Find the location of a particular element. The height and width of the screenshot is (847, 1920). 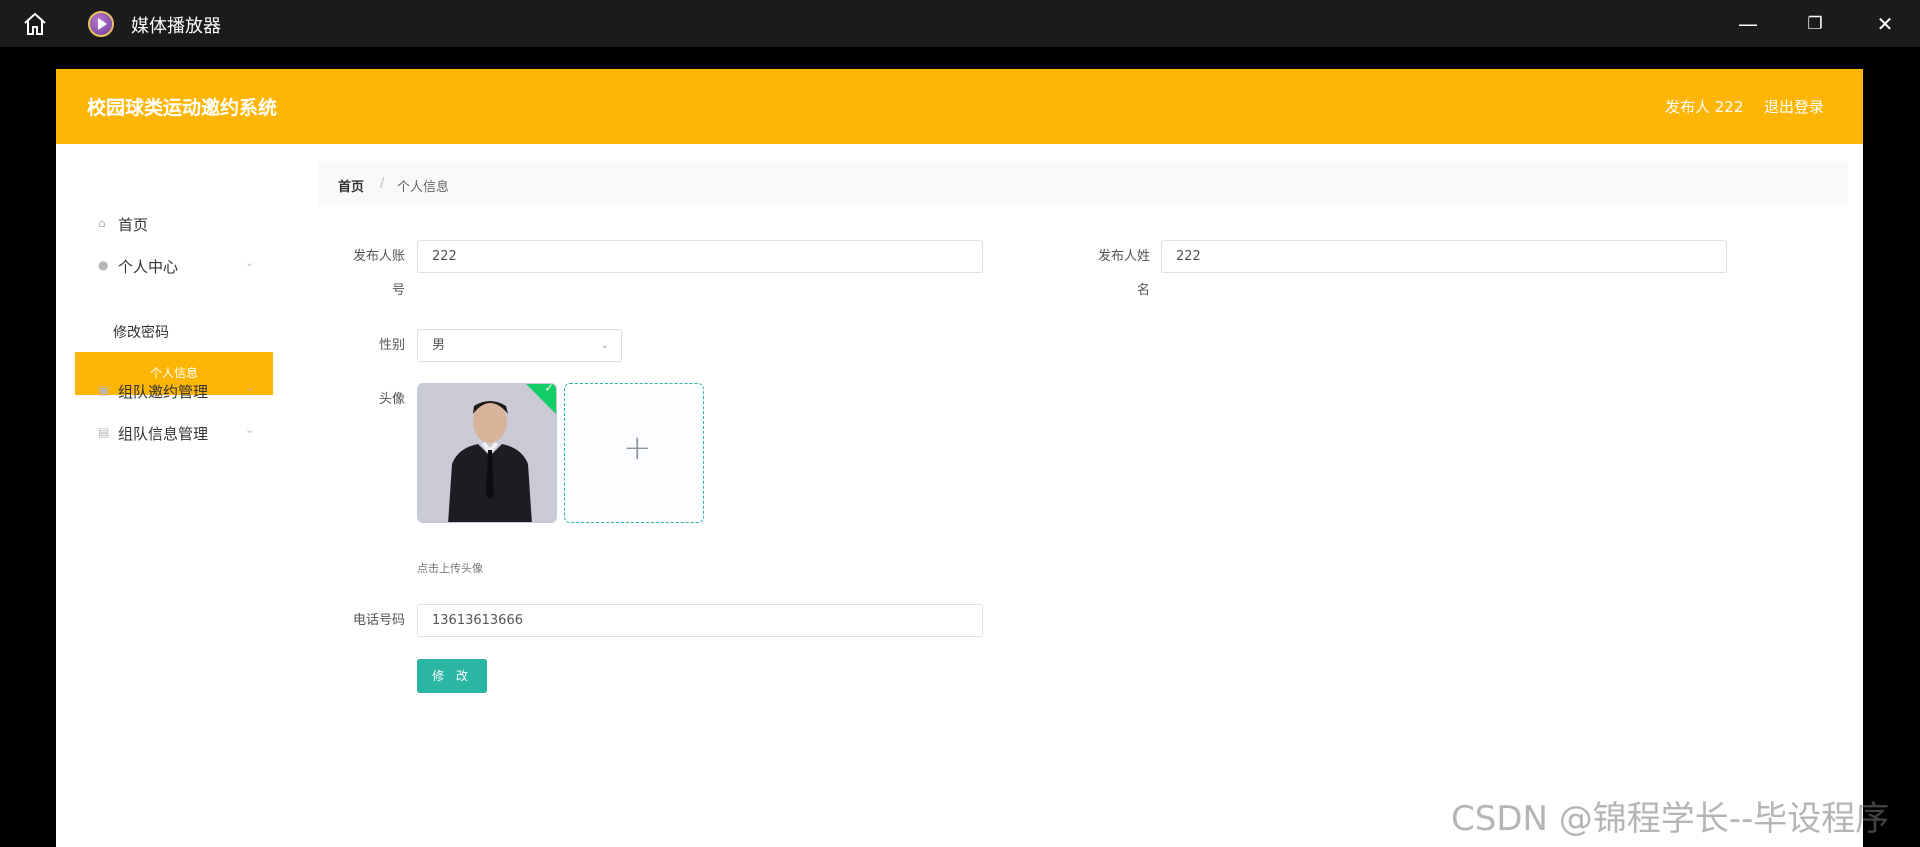

close-button: ✕ is located at coordinates (1885, 24).